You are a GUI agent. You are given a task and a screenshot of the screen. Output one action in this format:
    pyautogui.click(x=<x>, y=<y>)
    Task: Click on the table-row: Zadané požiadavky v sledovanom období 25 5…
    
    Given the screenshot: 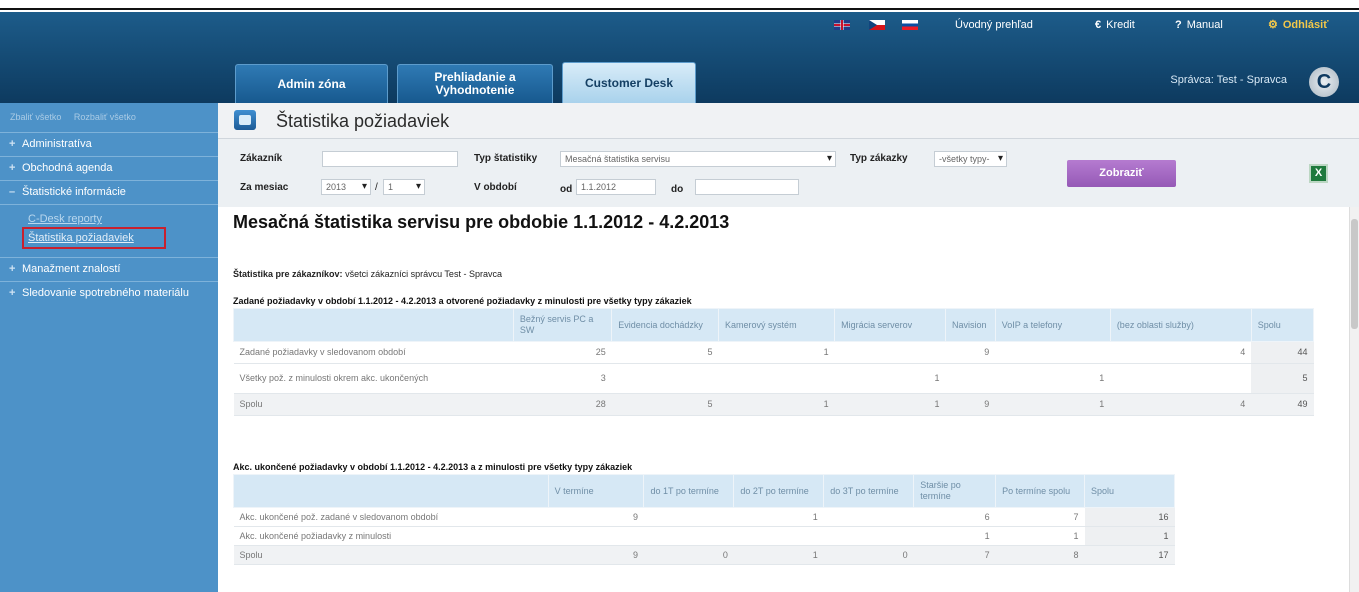 What is the action you would take?
    pyautogui.click(x=773, y=352)
    